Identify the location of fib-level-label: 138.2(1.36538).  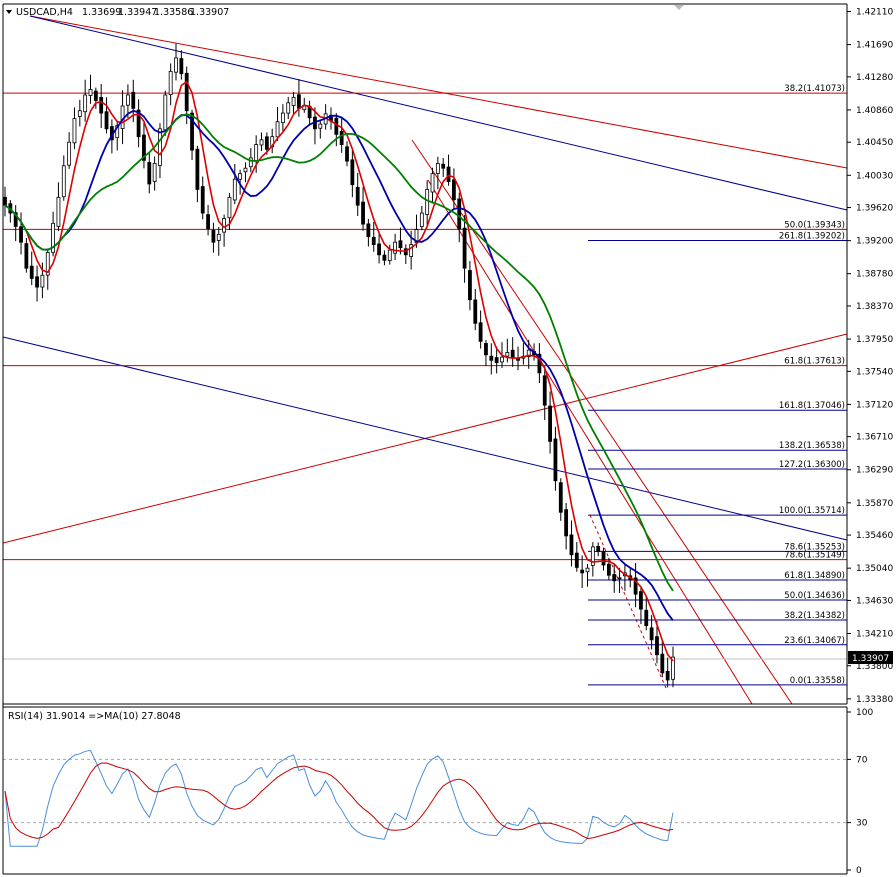
(812, 446).